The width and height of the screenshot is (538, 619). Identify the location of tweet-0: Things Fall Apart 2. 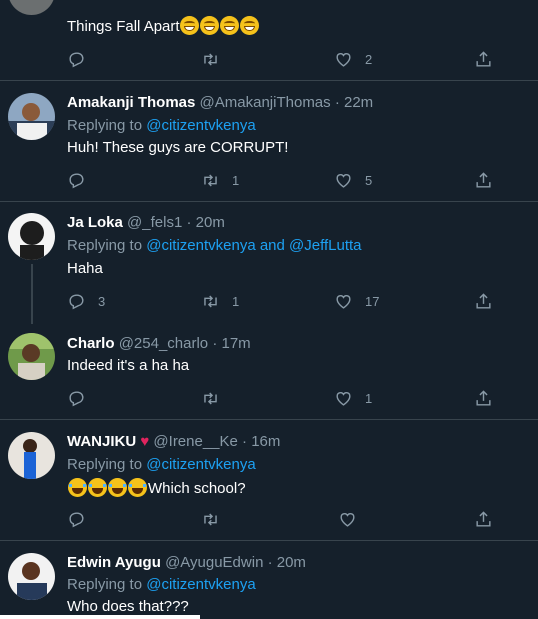
(269, 40).